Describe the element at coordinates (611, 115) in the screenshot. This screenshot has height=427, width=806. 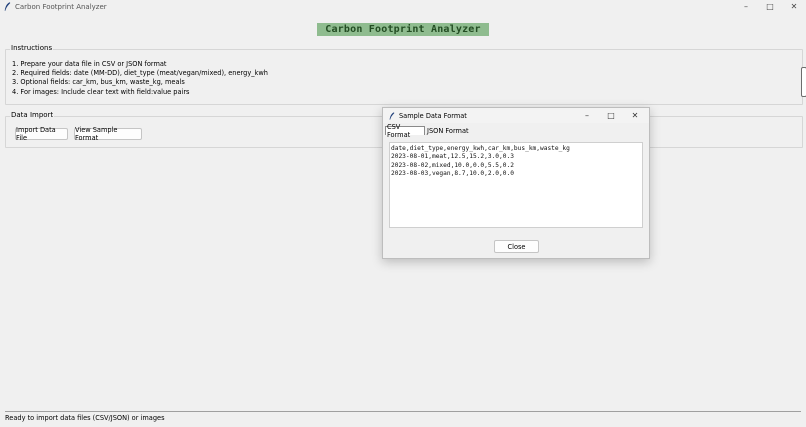
I see `dialog-maximize-button: □` at that location.